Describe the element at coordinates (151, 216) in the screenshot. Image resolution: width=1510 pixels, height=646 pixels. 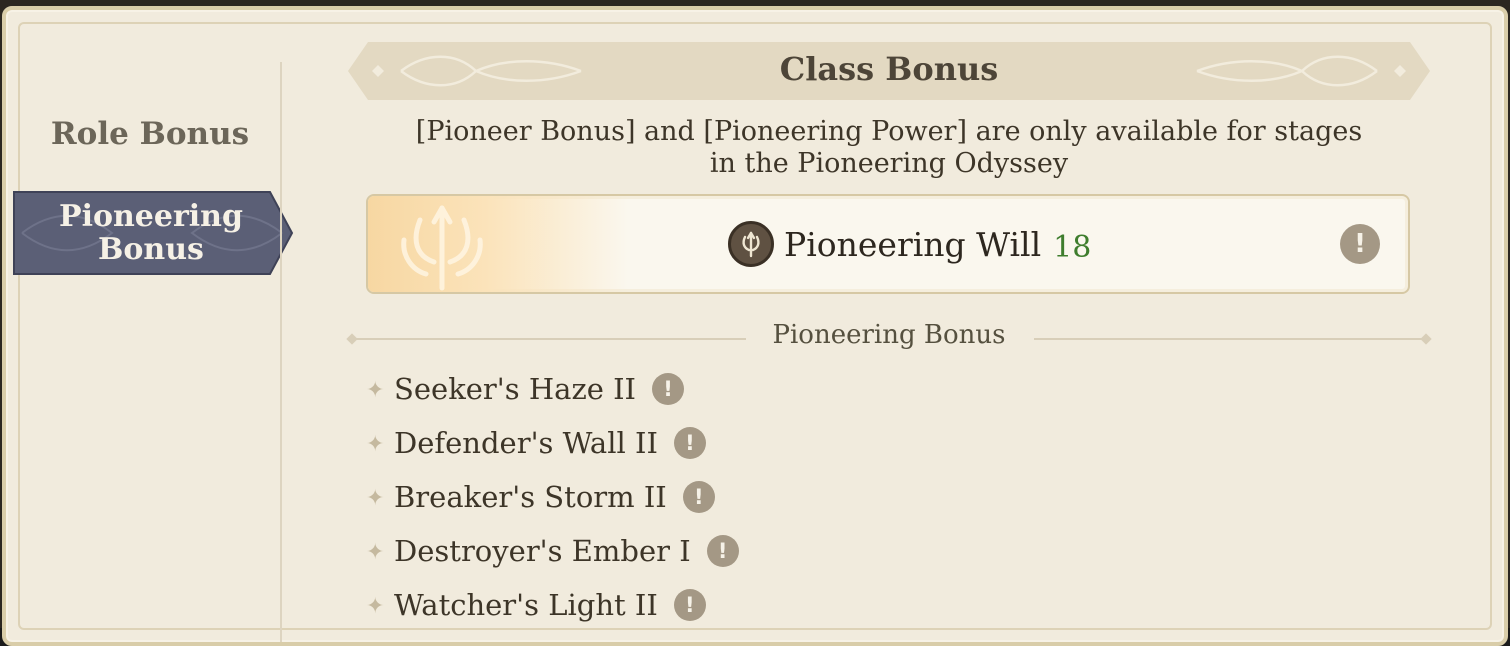
I see `tab-label-line1: Pioneering` at that location.